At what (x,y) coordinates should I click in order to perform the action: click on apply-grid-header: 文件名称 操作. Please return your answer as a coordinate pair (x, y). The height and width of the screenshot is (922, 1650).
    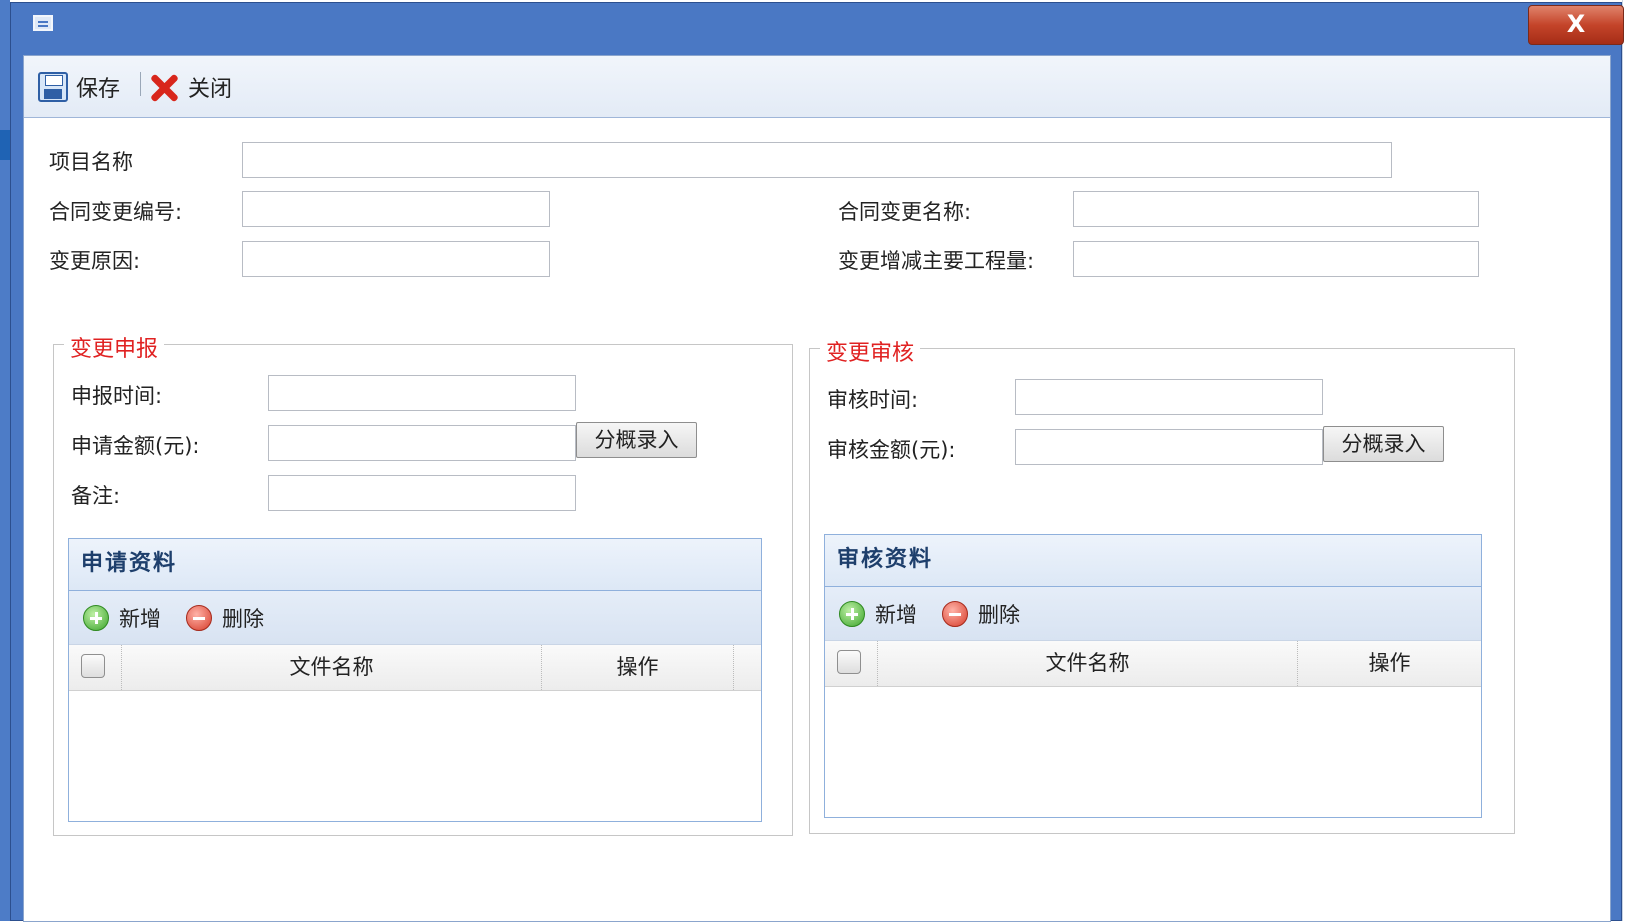
    Looking at the image, I should click on (415, 668).